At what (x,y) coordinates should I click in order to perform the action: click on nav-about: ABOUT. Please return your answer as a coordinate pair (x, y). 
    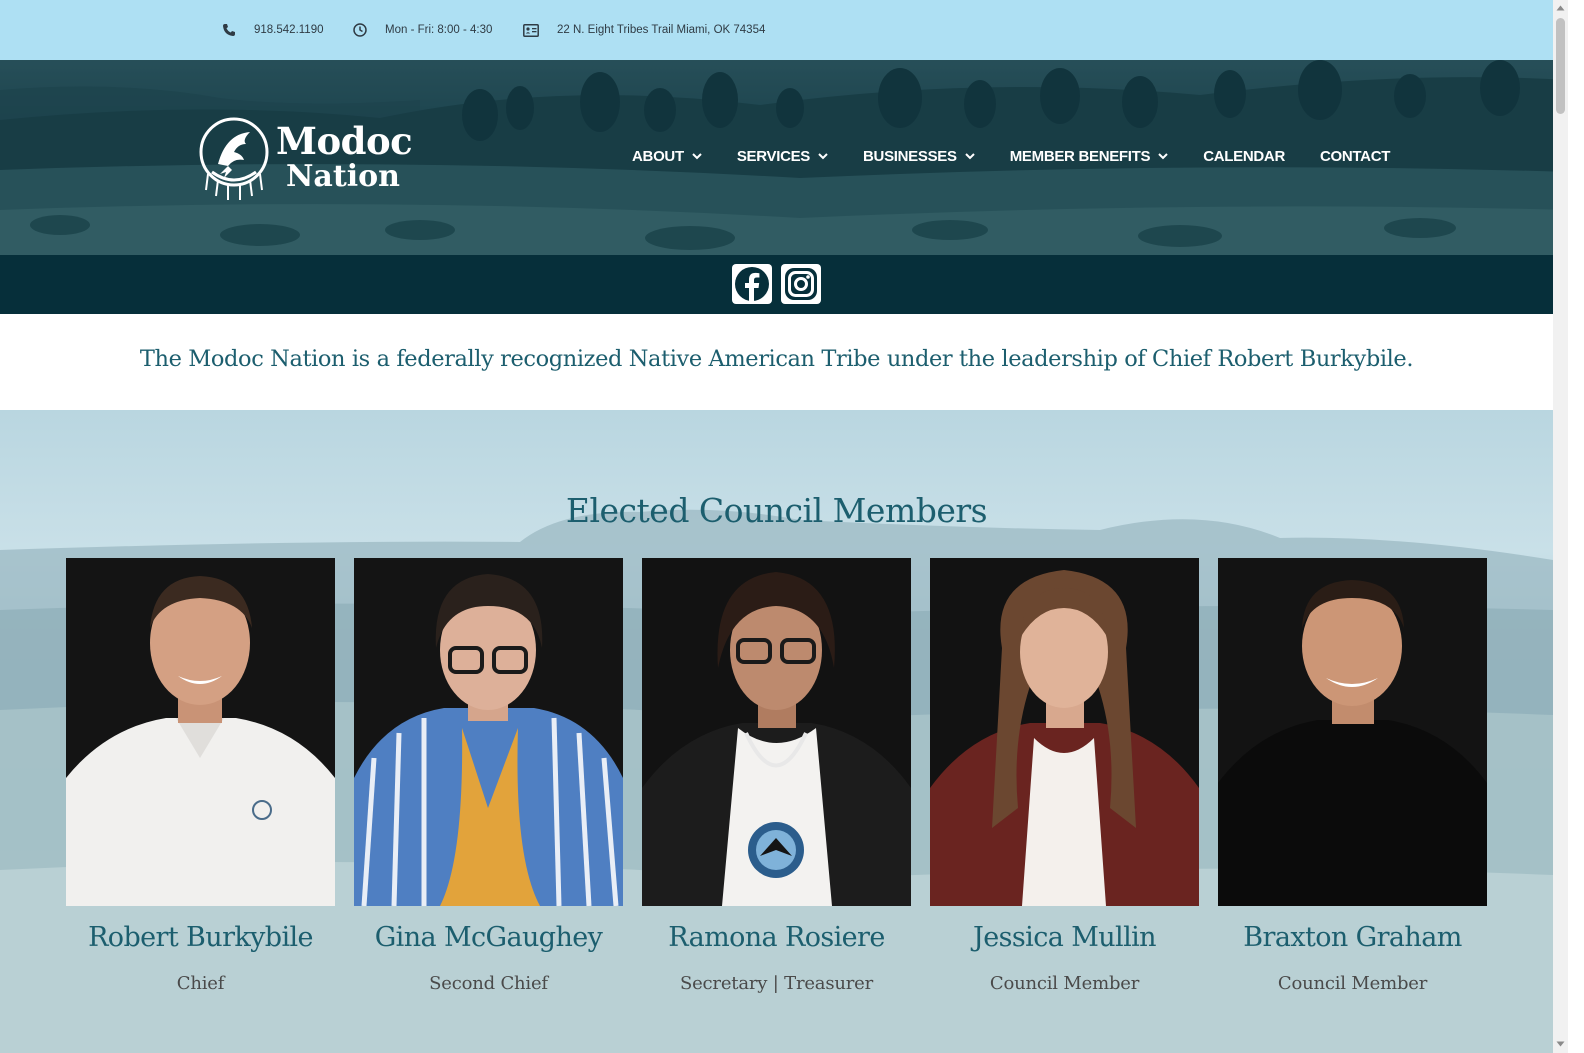
    Looking at the image, I should click on (667, 156).